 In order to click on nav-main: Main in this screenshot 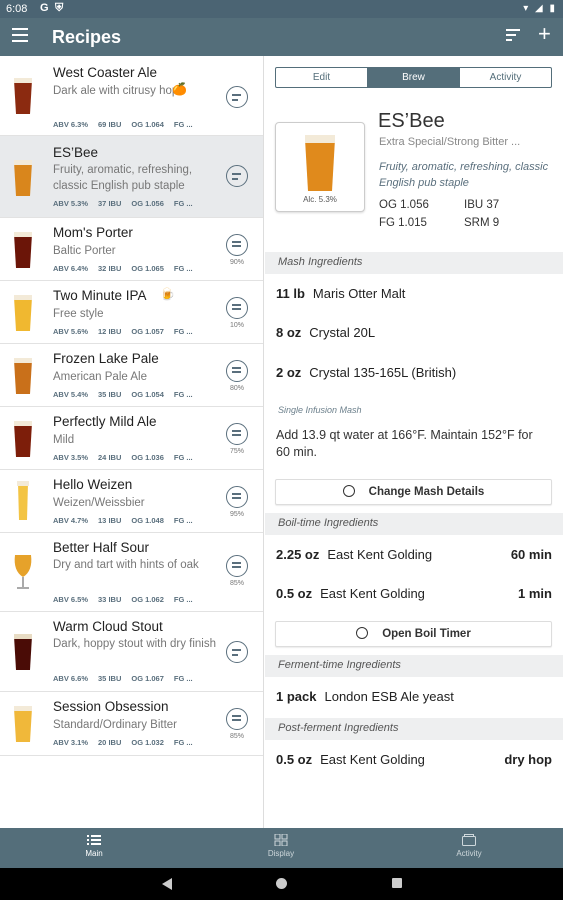, I will do `click(94, 846)`.